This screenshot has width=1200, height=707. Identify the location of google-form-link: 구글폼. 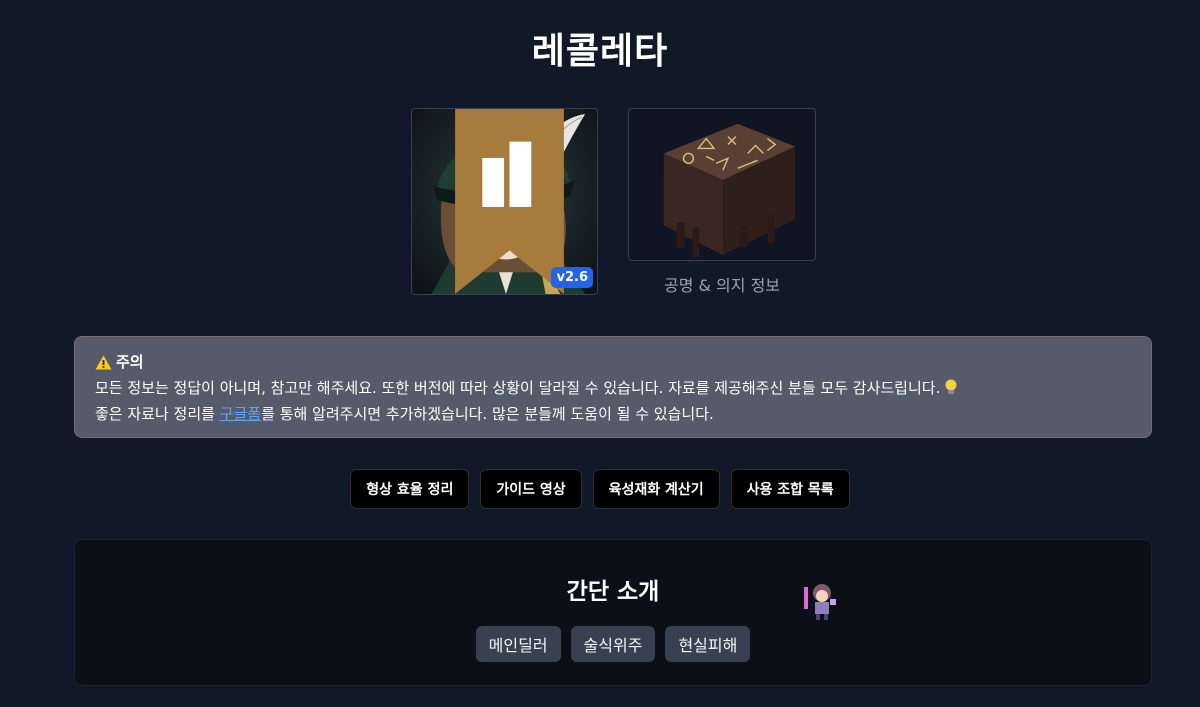
(240, 414).